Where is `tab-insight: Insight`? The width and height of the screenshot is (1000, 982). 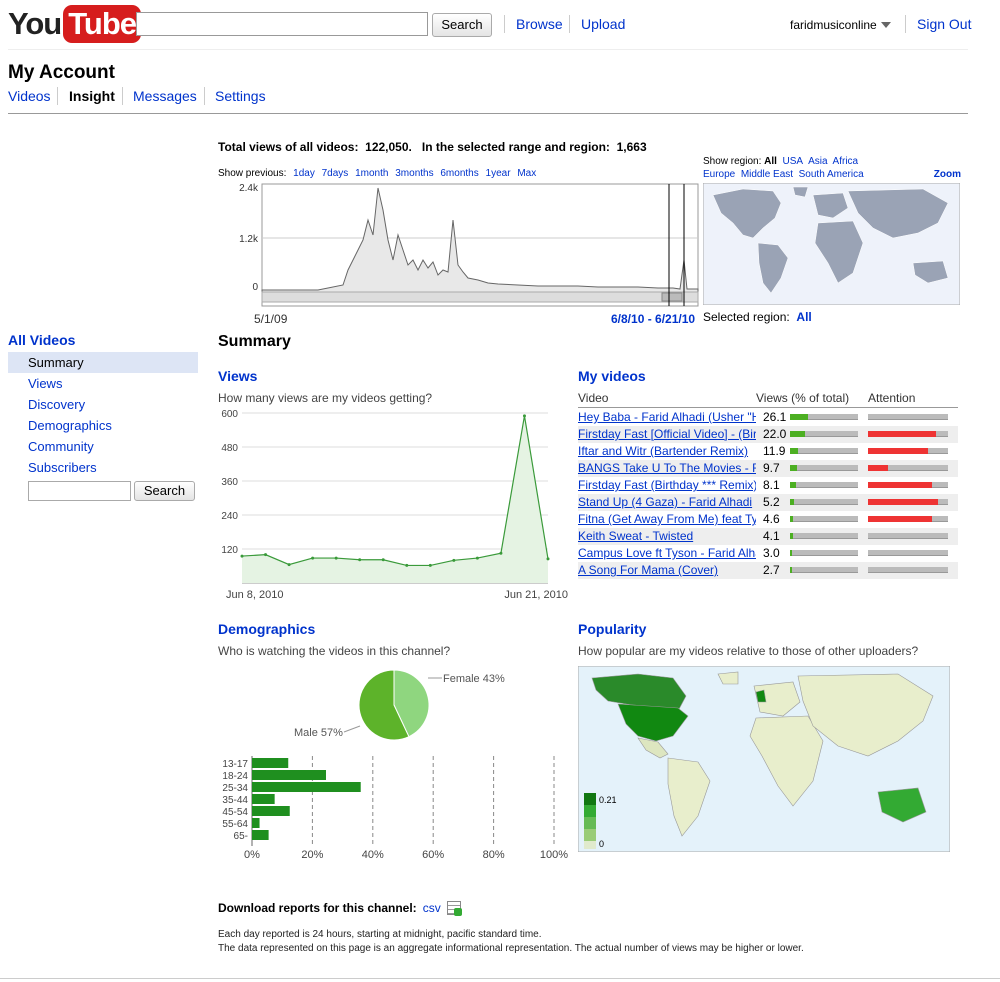 tab-insight: Insight is located at coordinates (92, 96).